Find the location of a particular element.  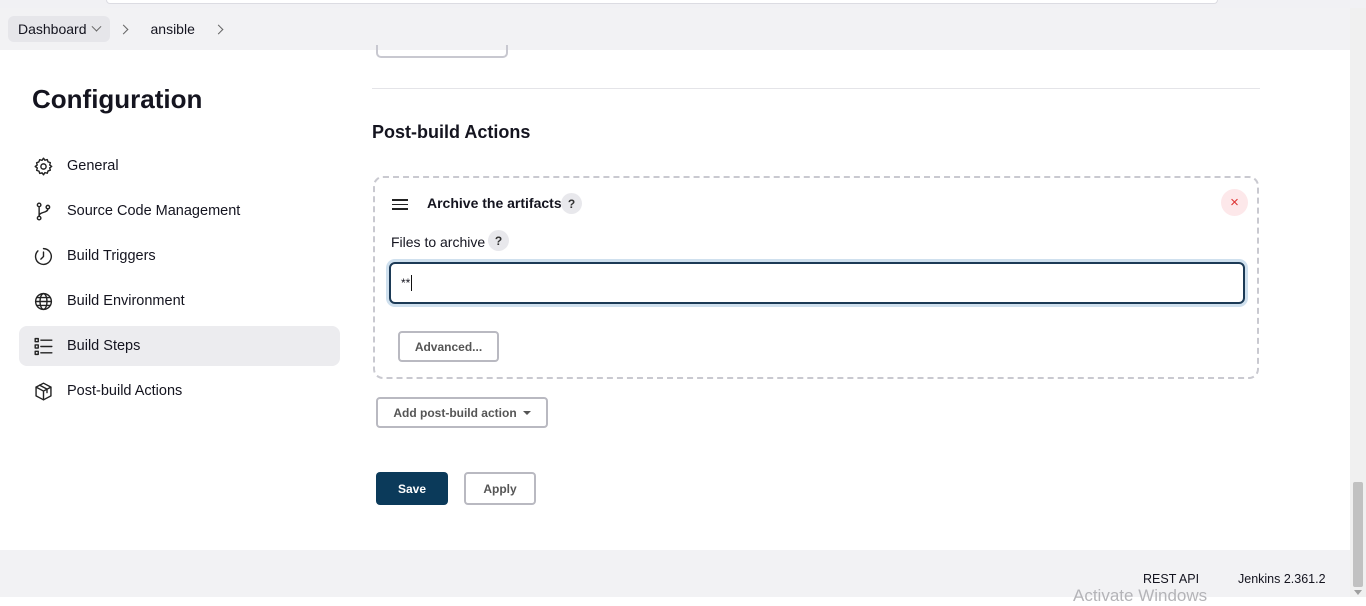

breadcrumb-ansible: ansible is located at coordinates (173, 29).